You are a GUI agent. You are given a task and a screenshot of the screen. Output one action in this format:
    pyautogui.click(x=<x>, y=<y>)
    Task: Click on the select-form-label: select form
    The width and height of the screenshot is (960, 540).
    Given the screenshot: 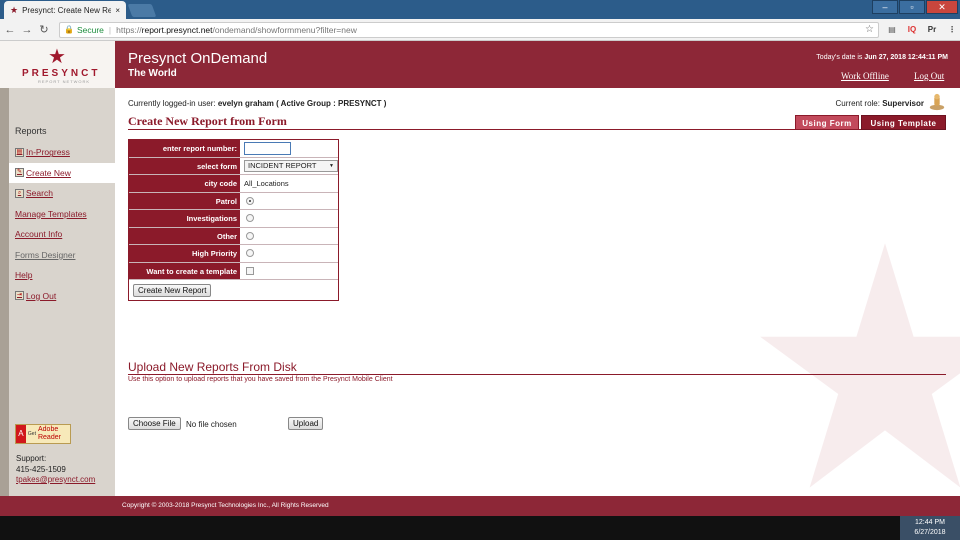 What is the action you would take?
    pyautogui.click(x=184, y=165)
    